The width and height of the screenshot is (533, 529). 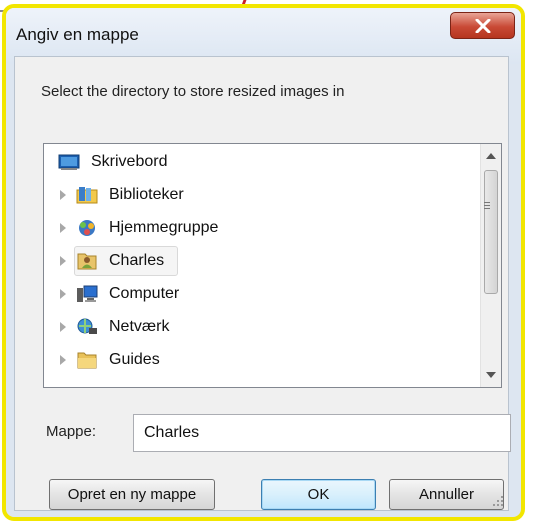 I want to click on scroll-grip-icon, so click(x=487, y=202).